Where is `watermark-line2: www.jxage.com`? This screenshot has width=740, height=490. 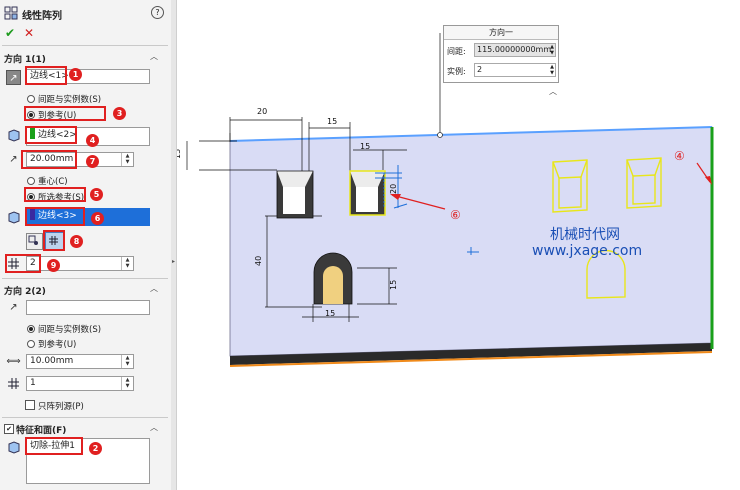
watermark-line2: www.jxage.com is located at coordinates (587, 251).